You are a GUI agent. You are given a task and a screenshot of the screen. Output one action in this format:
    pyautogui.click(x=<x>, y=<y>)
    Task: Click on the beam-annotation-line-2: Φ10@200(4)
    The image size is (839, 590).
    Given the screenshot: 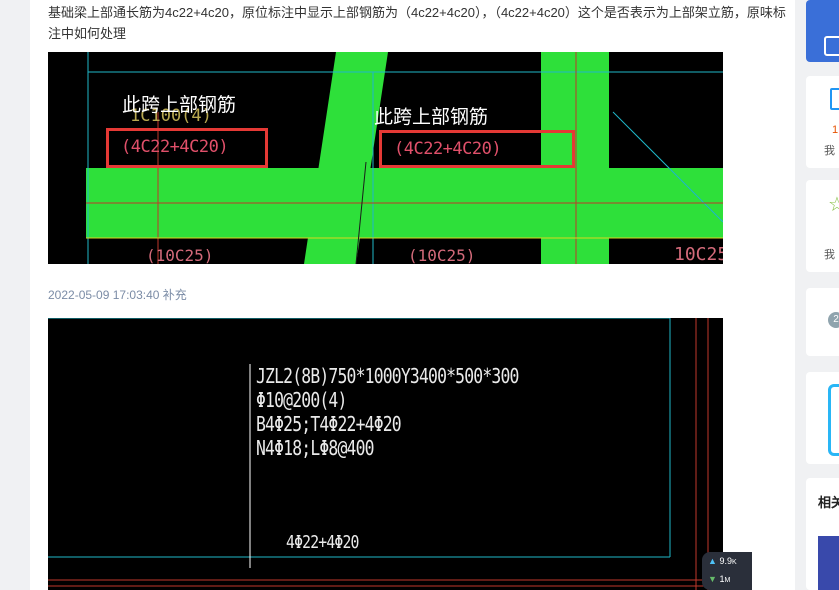 What is the action you would take?
    pyautogui.click(x=301, y=400)
    